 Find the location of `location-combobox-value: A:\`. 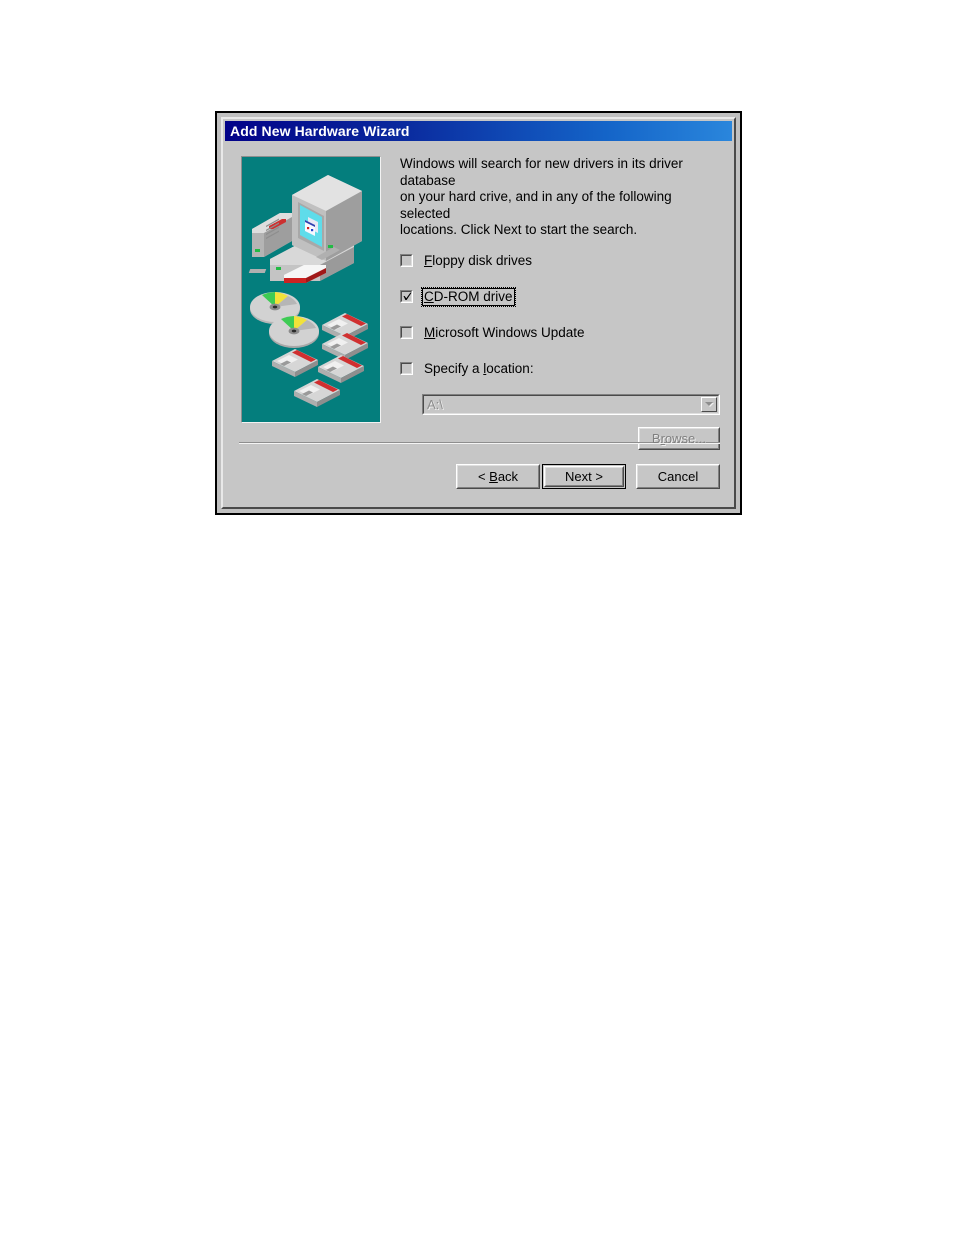

location-combobox-value: A:\ is located at coordinates (435, 404).